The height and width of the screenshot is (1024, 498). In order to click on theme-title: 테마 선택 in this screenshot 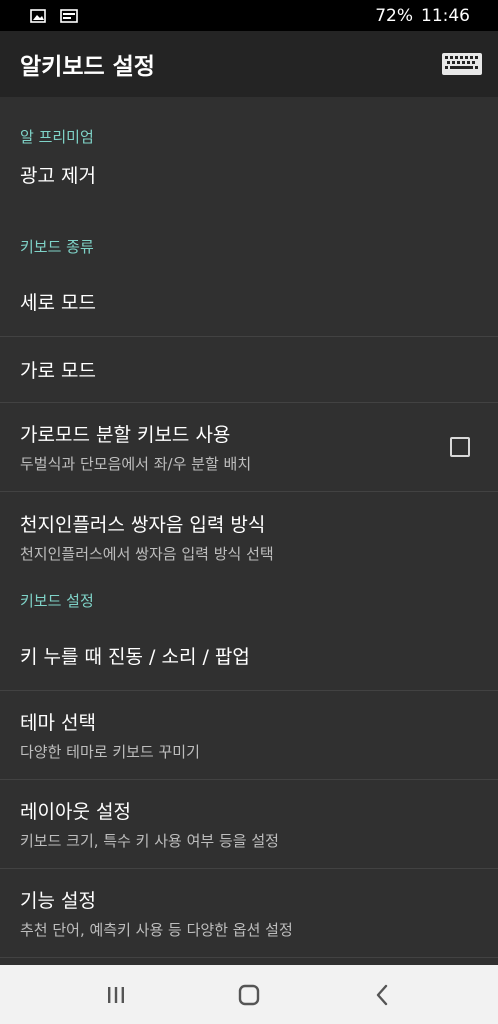, I will do `click(58, 723)`.